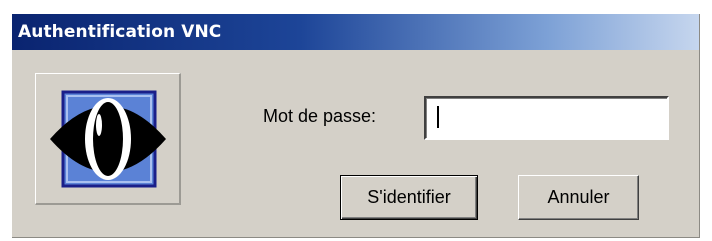 The image size is (712, 241). Describe the element at coordinates (546, 118) in the screenshot. I see `password-input` at that location.